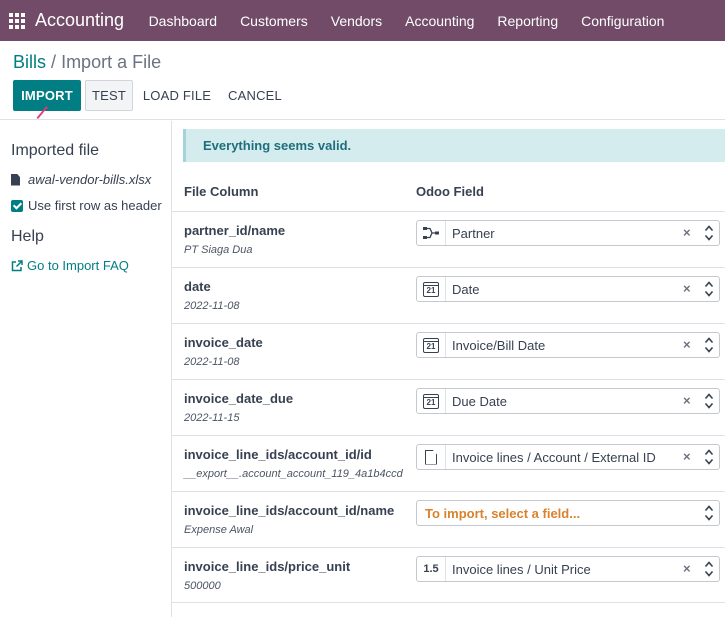  Describe the element at coordinates (289, 510) in the screenshot. I see `file-column-name: invoice_line_ids/account_id/name` at that location.